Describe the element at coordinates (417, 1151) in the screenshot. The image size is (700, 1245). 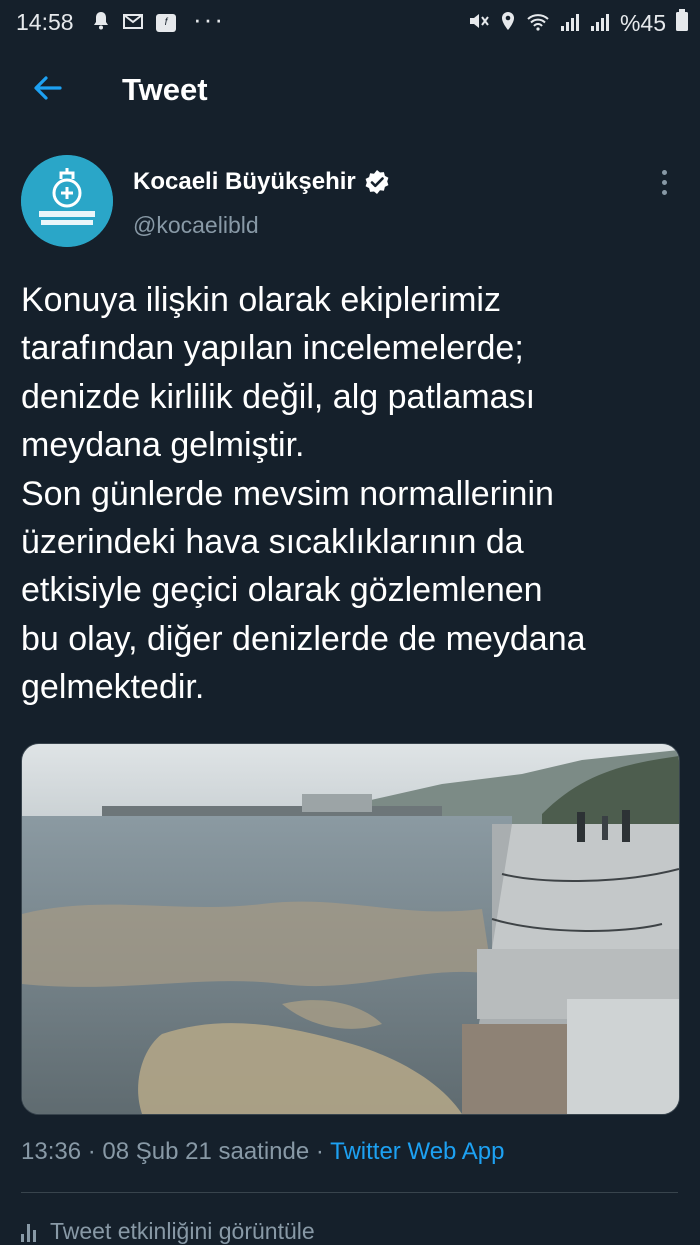
I see `source-link: Twitter Web App` at that location.